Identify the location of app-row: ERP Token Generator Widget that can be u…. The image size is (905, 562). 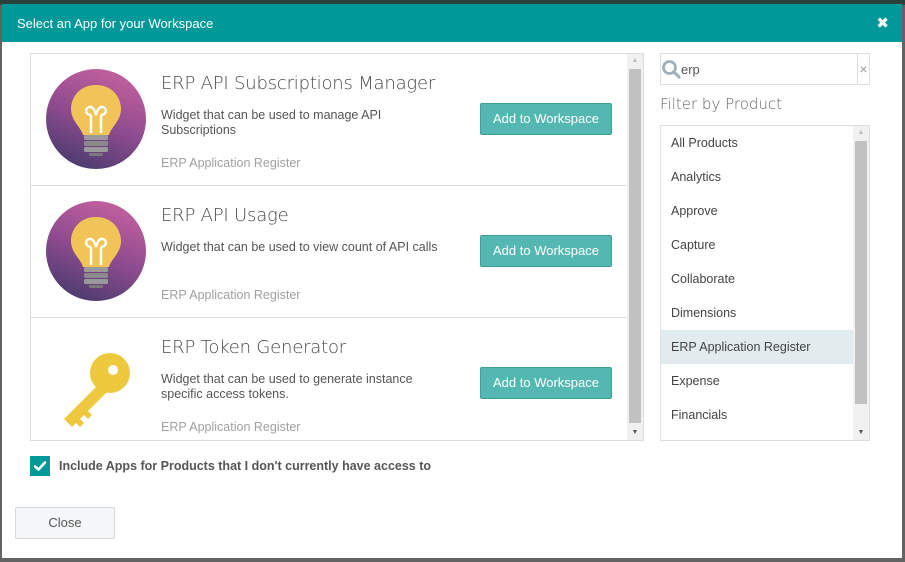
(329, 379).